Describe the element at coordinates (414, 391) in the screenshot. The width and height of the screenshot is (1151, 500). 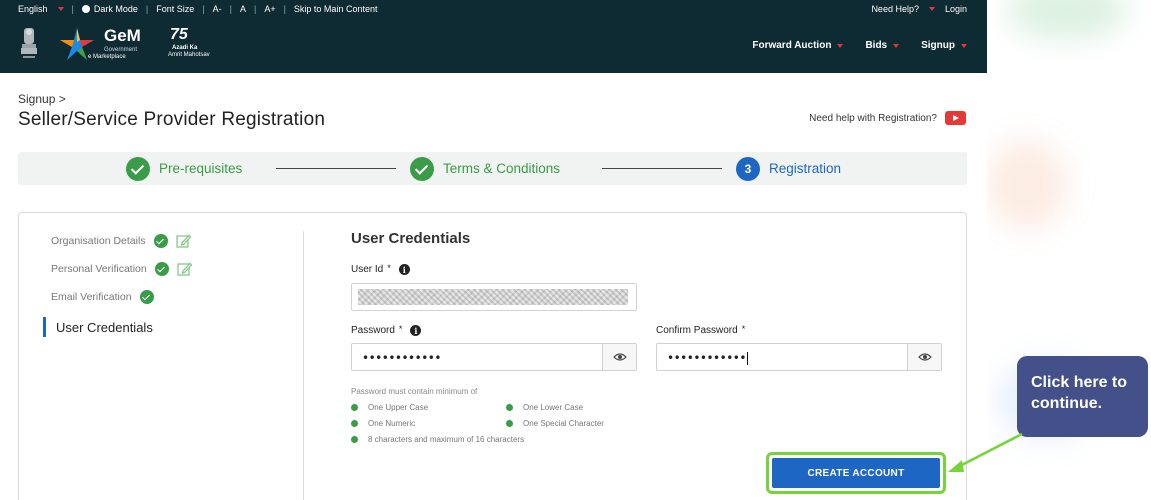
I see `password-rules-title: Password must contain minimum of` at that location.